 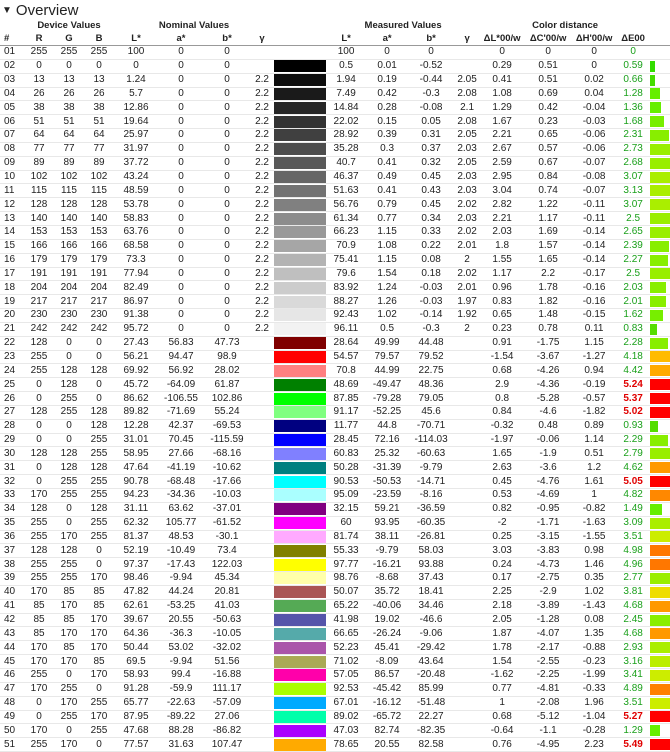 What do you see at coordinates (136, 260) in the screenshot?
I see `cell: 73.3` at bounding box center [136, 260].